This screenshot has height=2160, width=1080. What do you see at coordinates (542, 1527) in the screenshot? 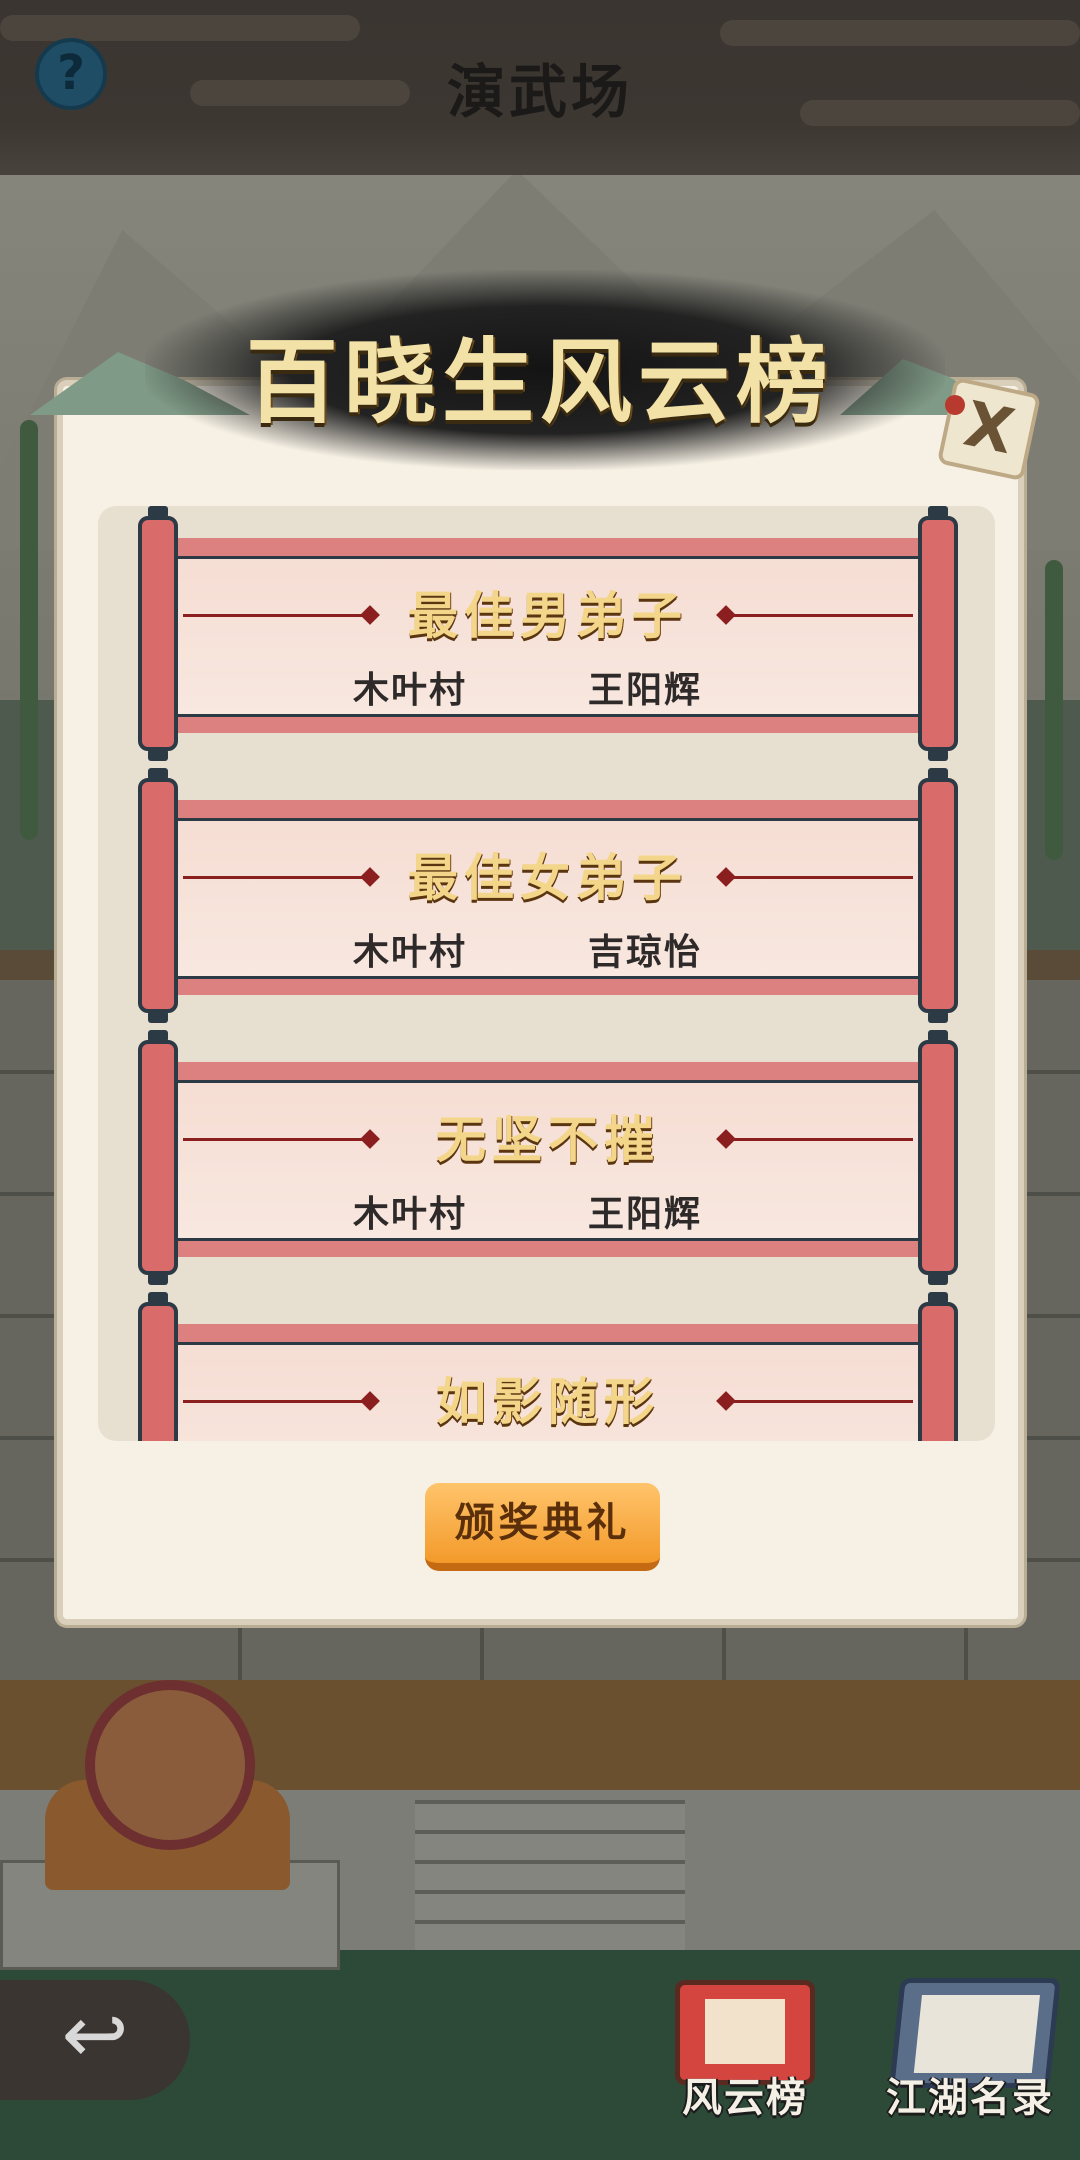
I see `award-ceremony-button: 颁奖典礼` at bounding box center [542, 1527].